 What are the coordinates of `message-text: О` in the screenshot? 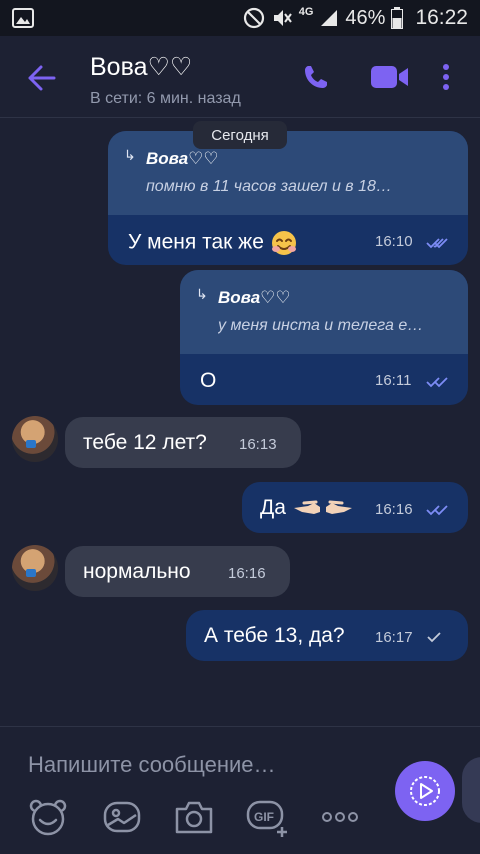 It's located at (208, 380).